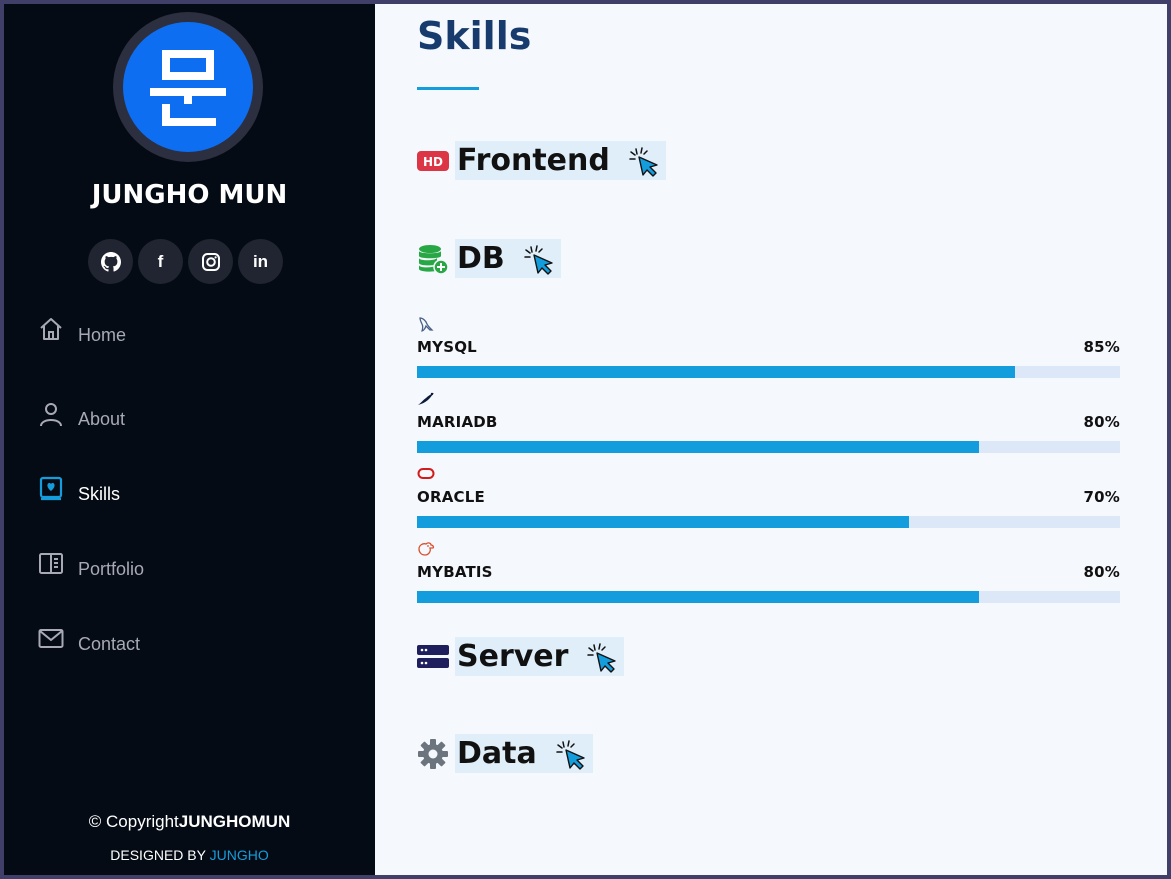 The image size is (1171, 879). I want to click on instagram-link, so click(210, 261).